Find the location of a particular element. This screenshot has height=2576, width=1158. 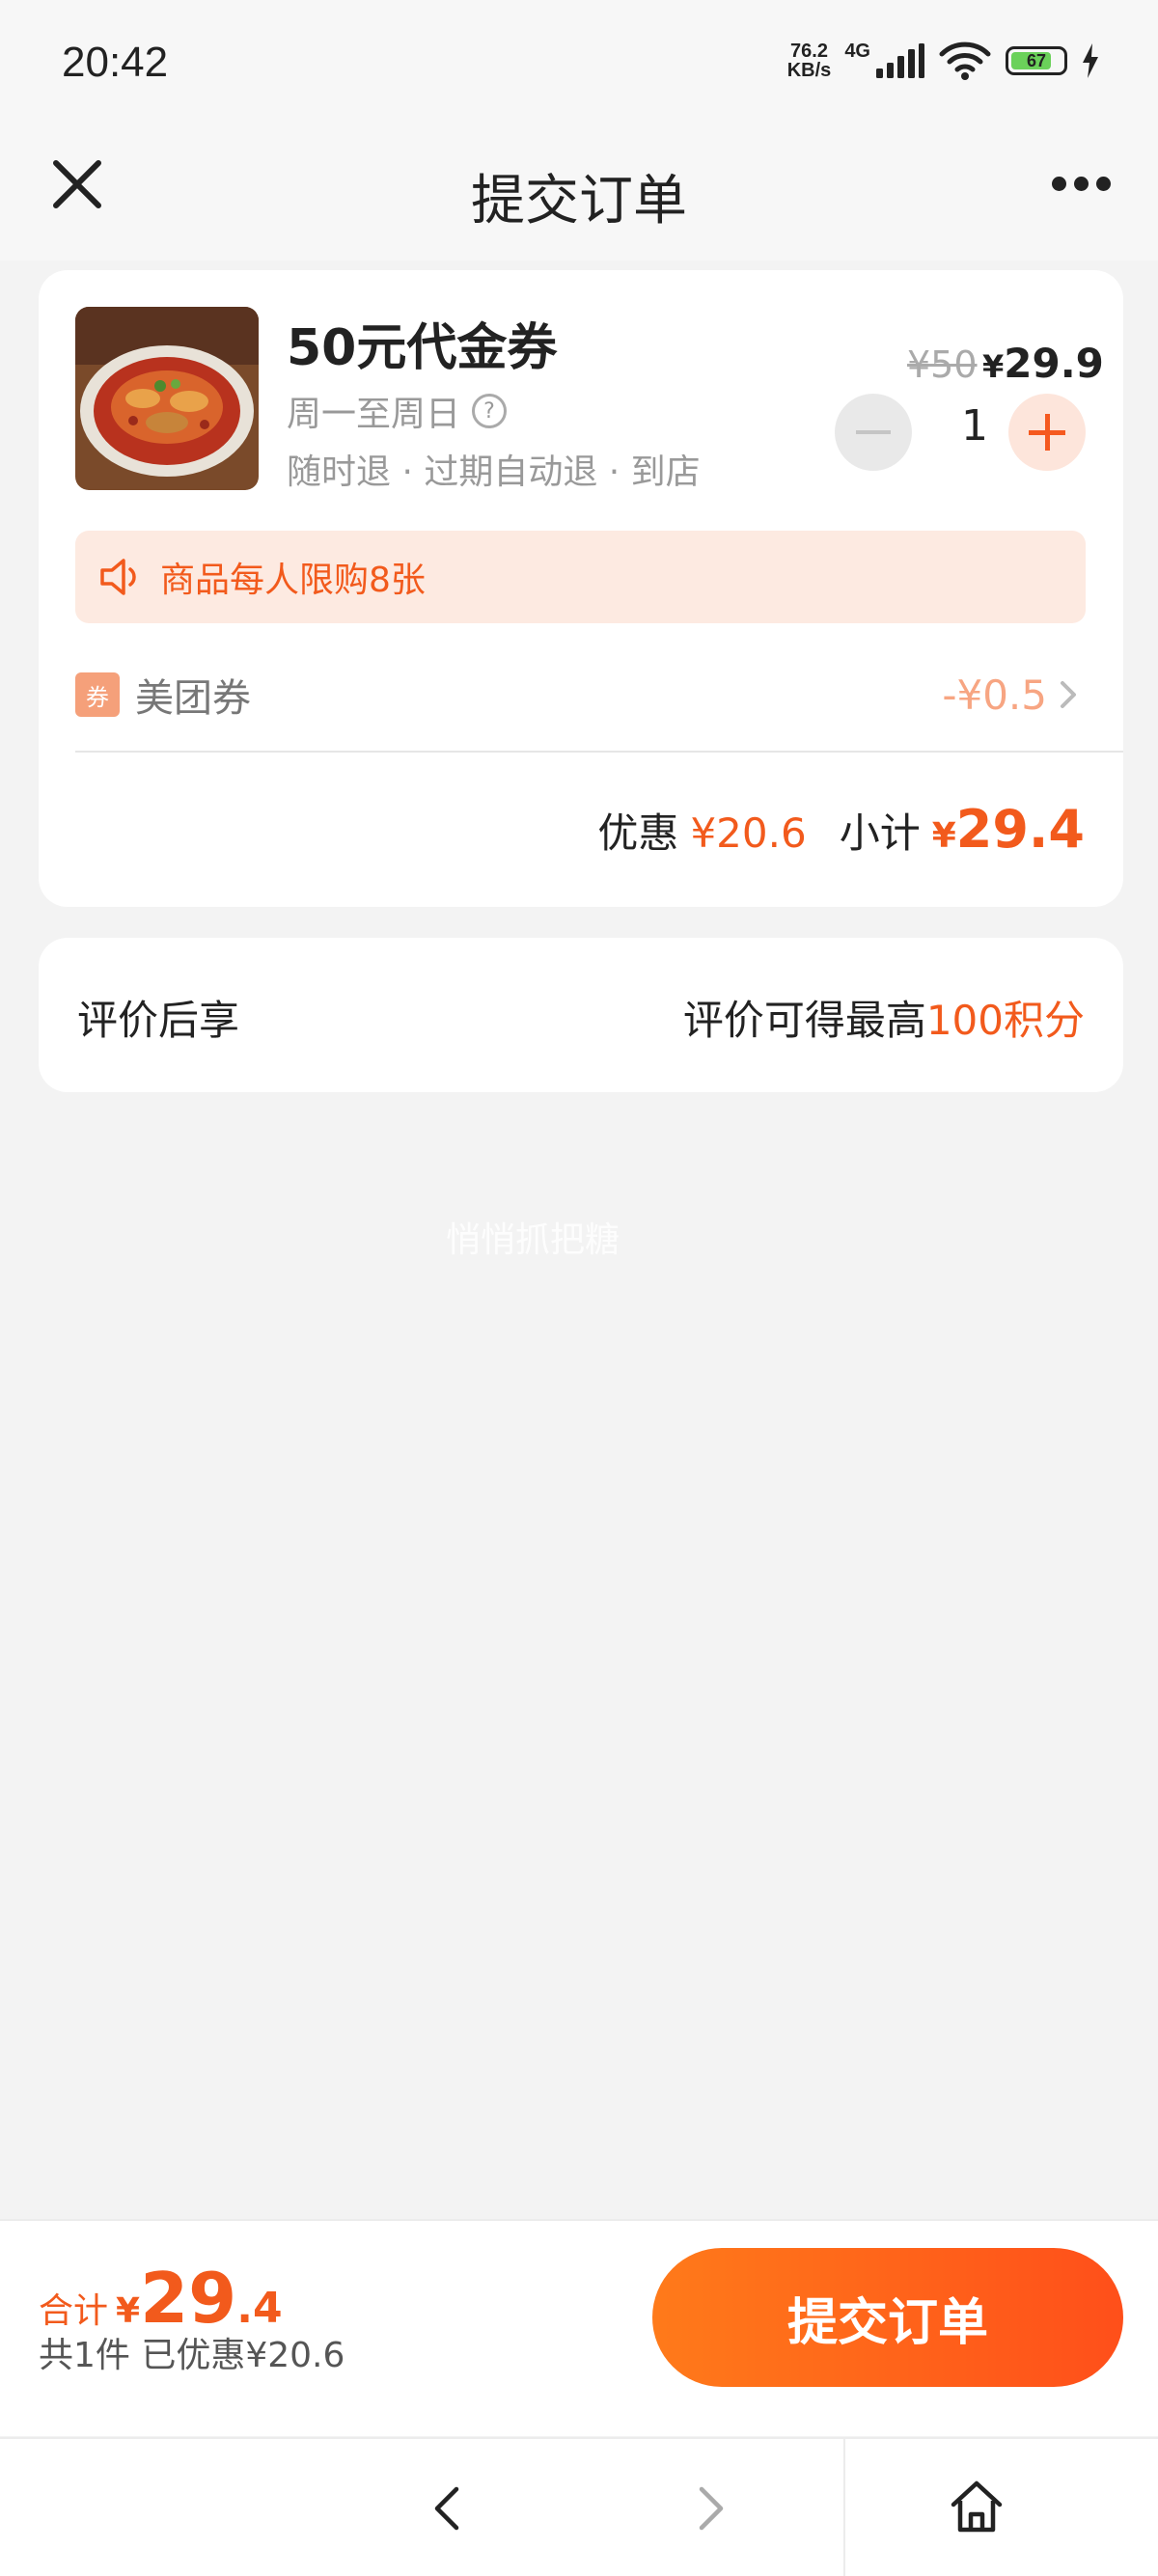

quantity-value: 1 is located at coordinates (974, 426).